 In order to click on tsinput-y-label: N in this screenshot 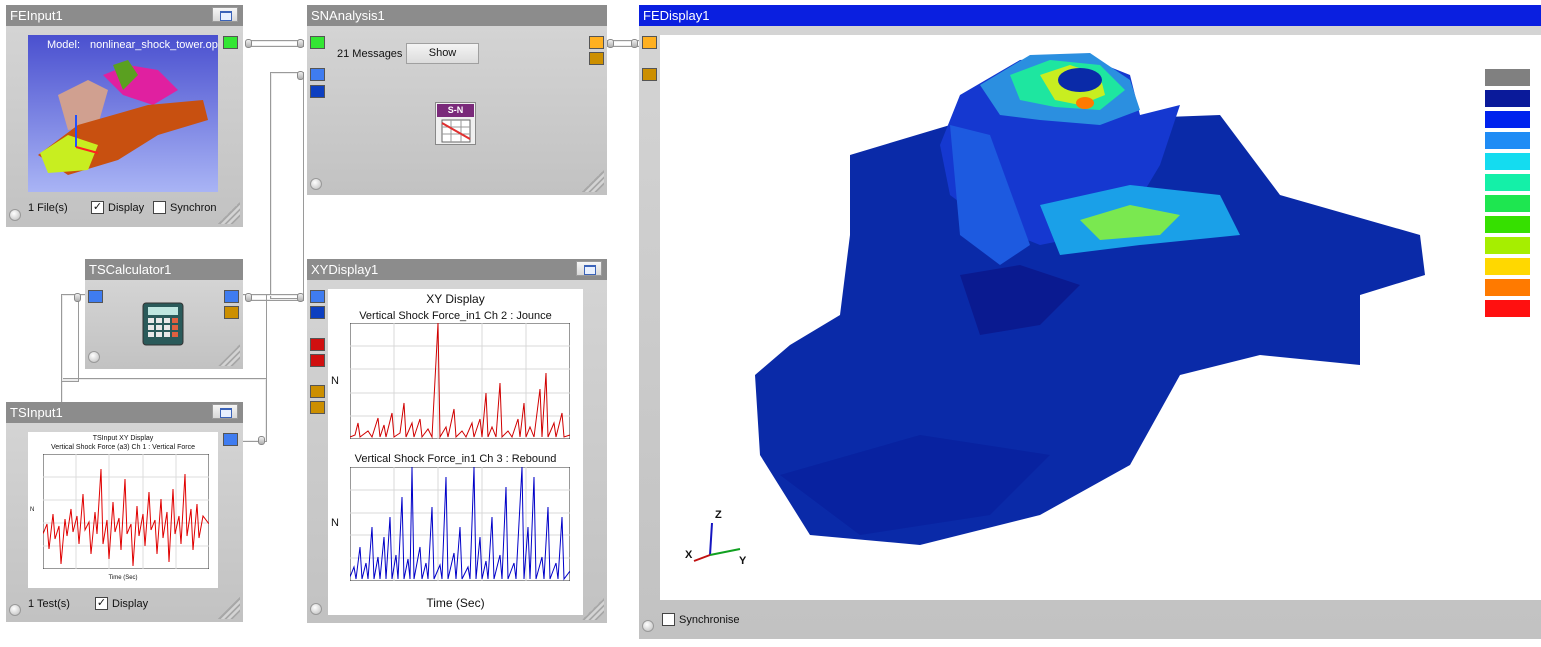, I will do `click(32, 510)`.